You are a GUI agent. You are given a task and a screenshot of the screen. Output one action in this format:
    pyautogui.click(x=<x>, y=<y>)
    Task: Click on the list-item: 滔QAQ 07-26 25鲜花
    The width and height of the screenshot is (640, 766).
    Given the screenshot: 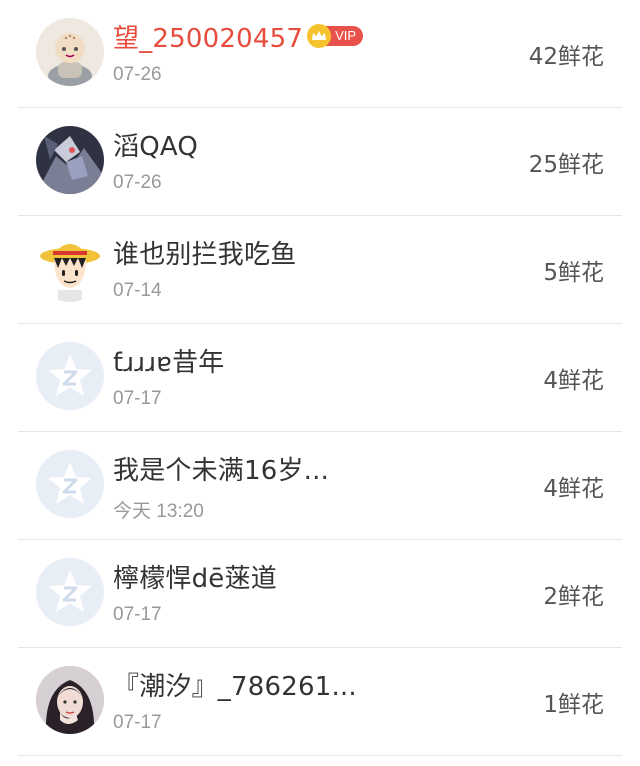 What is the action you would take?
    pyautogui.click(x=320, y=162)
    